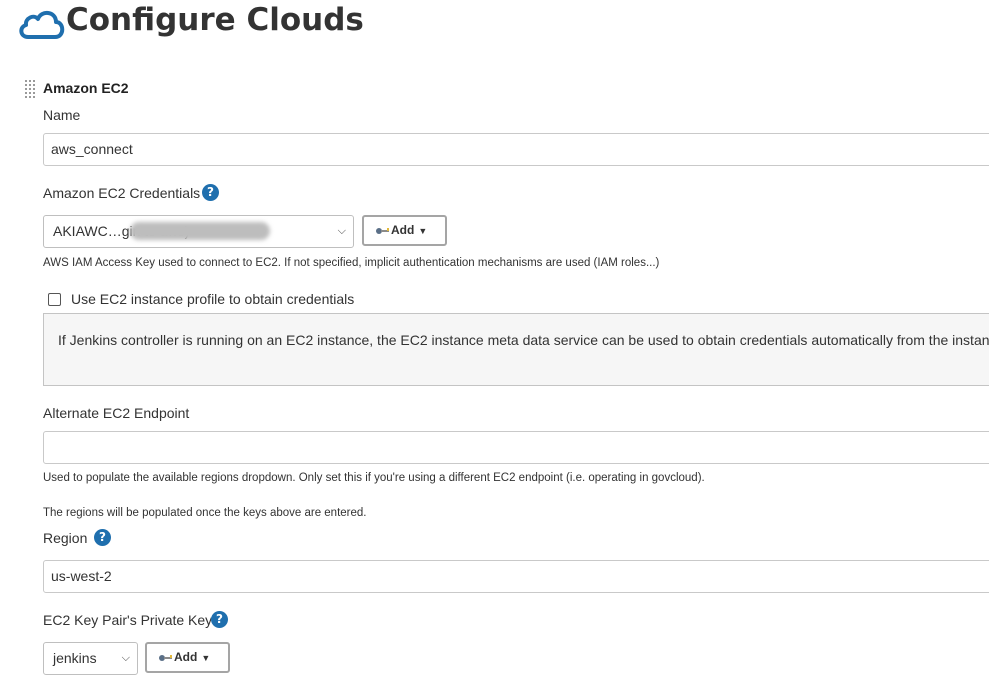 The width and height of the screenshot is (989, 684). What do you see at coordinates (65, 538) in the screenshot?
I see `region-label: Region` at bounding box center [65, 538].